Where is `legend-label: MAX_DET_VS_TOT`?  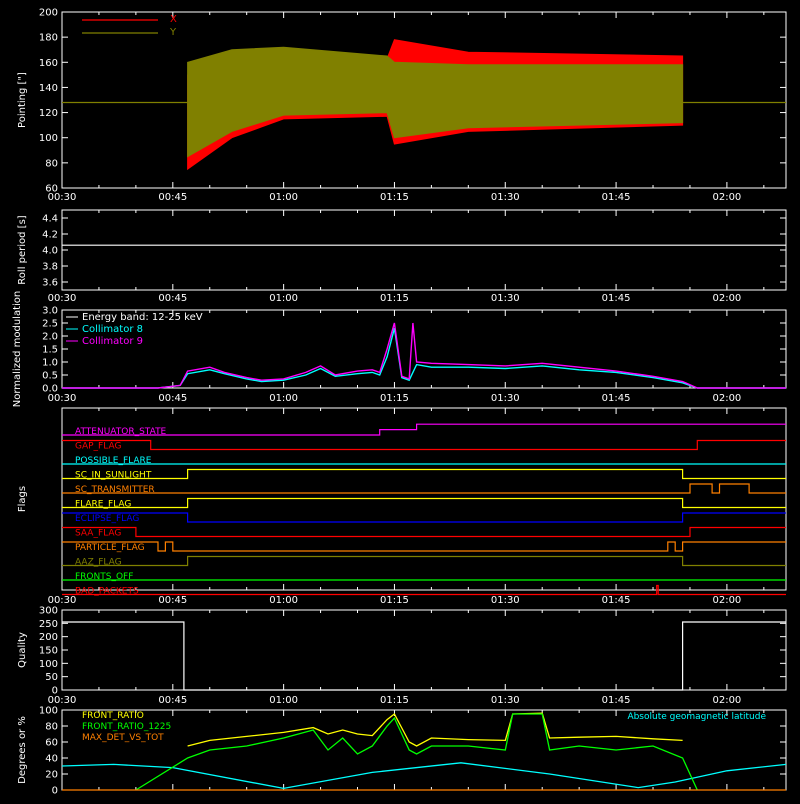 legend-label: MAX_DET_VS_TOT is located at coordinates (123, 738).